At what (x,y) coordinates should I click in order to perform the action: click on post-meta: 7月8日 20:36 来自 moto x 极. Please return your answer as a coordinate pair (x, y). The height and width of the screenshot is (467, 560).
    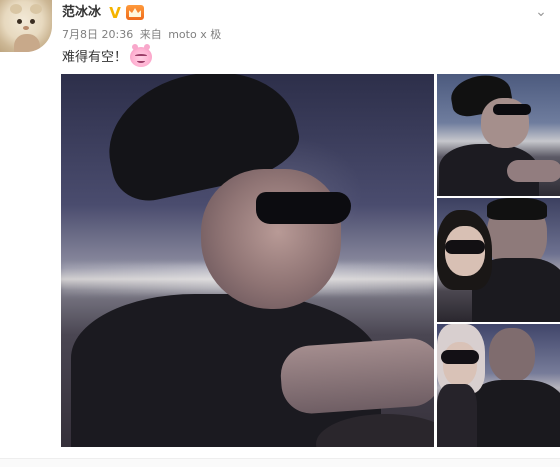
    Looking at the image, I should click on (143, 35).